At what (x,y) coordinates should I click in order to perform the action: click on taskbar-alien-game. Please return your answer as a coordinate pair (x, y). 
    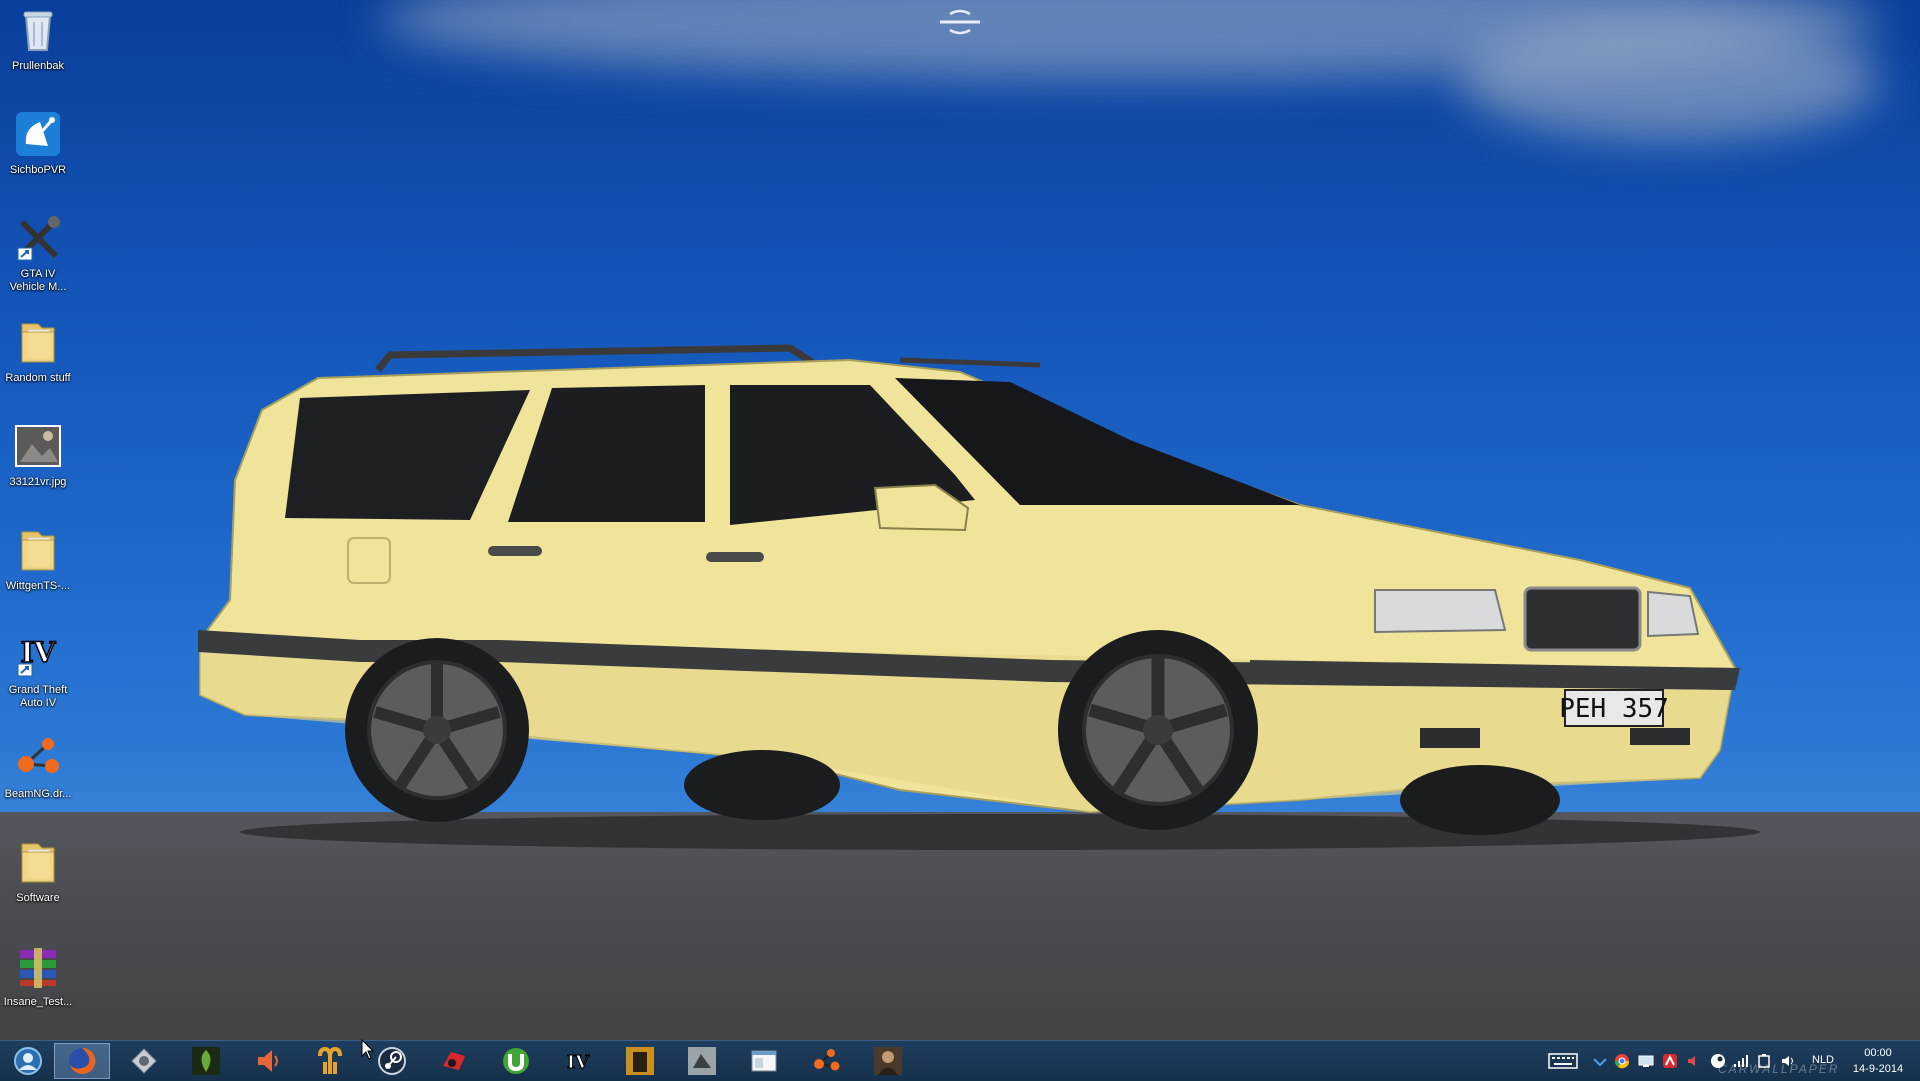
    Looking at the image, I should click on (206, 1061).